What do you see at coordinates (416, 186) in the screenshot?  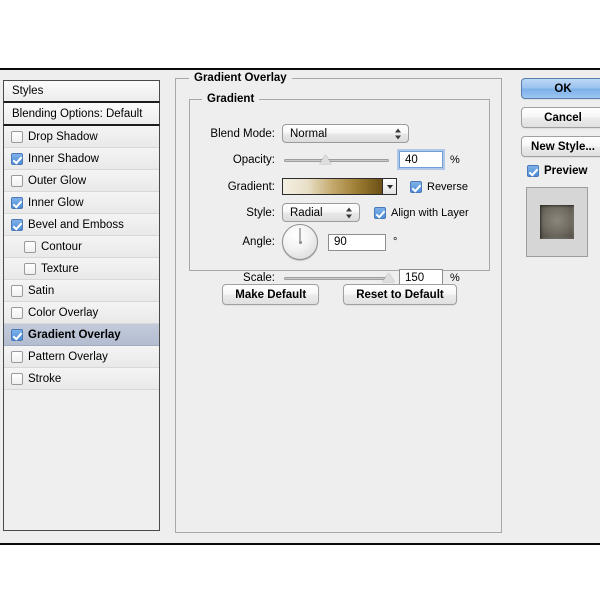 I see `reverse-checkbox-box` at bounding box center [416, 186].